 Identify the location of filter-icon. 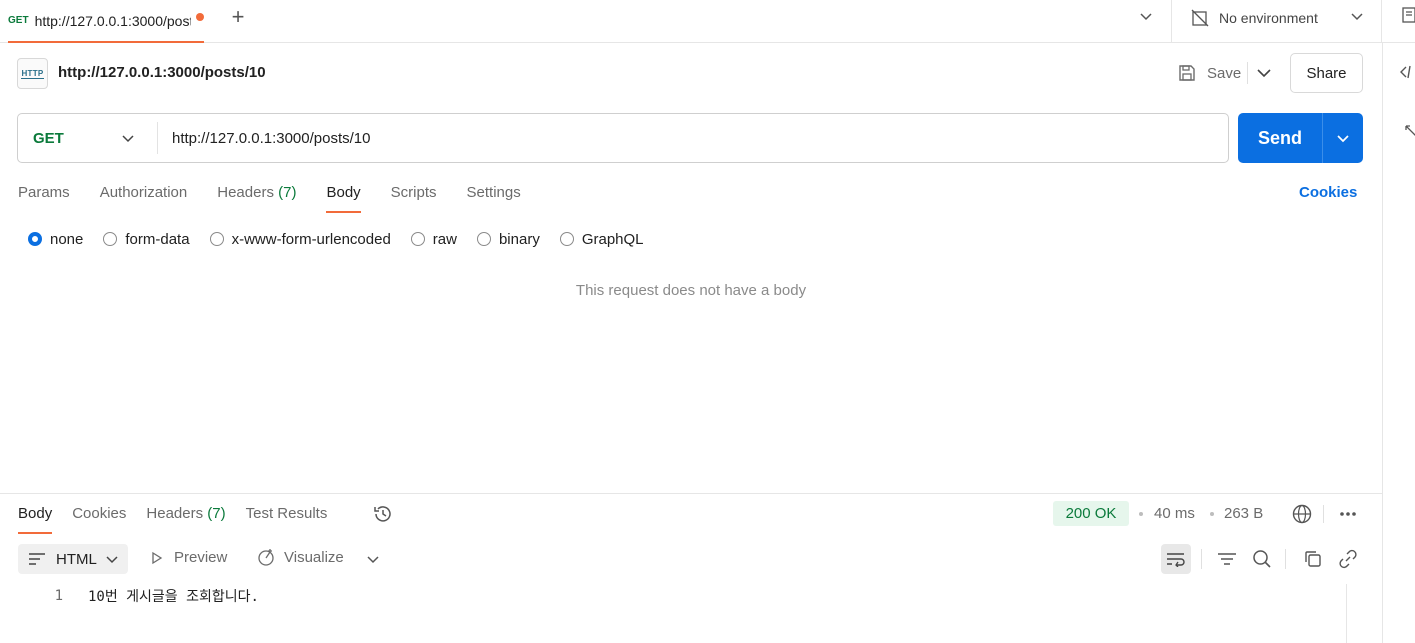
(1227, 559).